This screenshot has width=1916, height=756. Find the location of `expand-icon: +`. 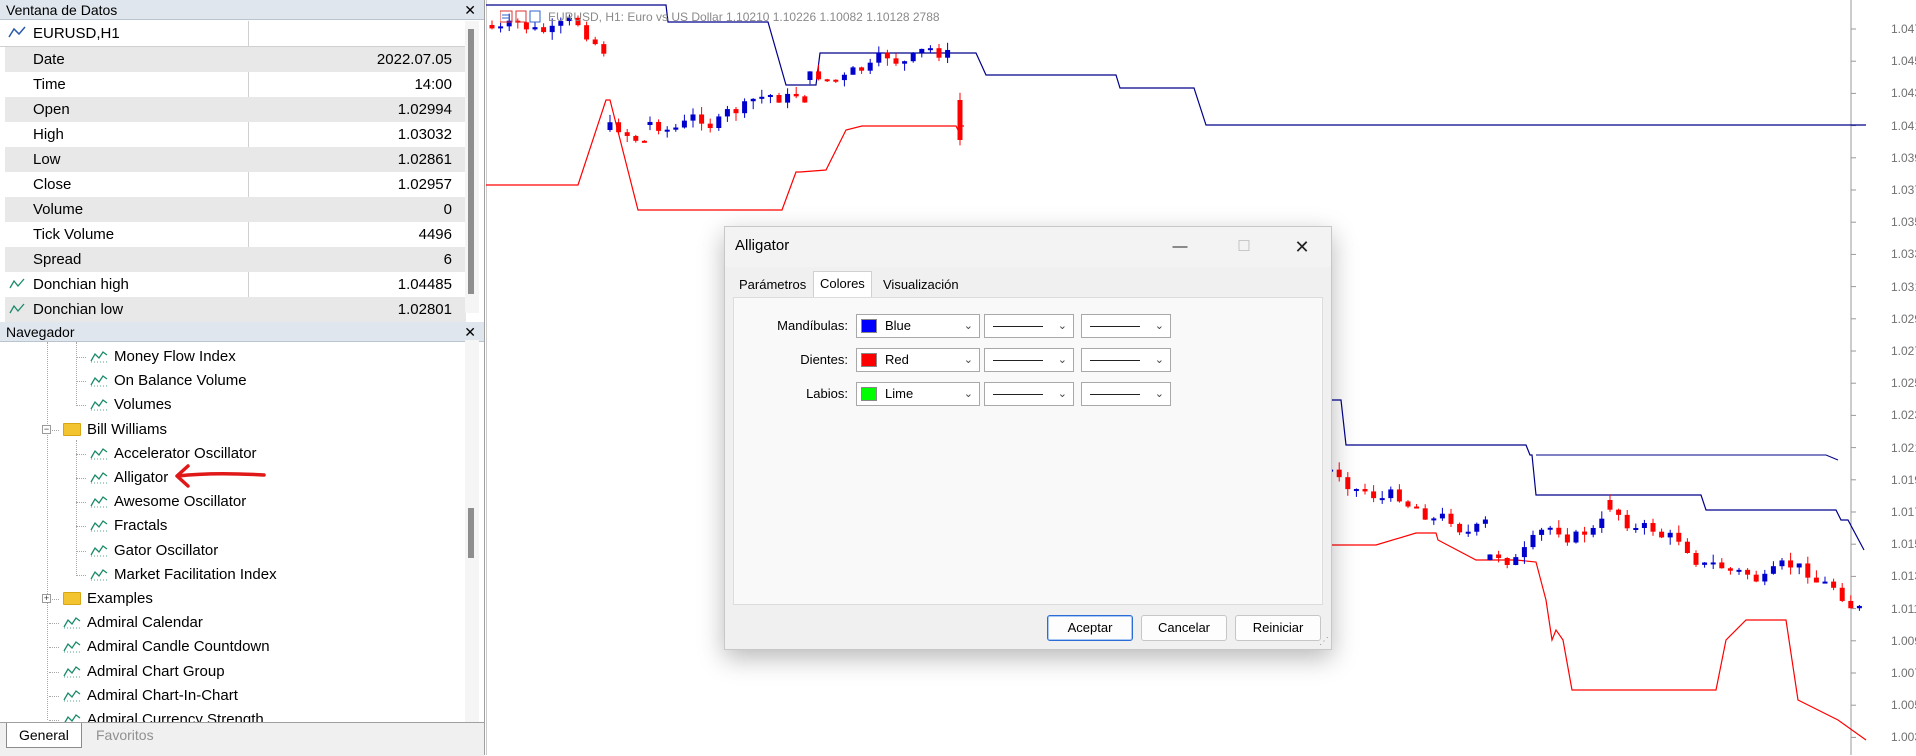

expand-icon: + is located at coordinates (46, 598).